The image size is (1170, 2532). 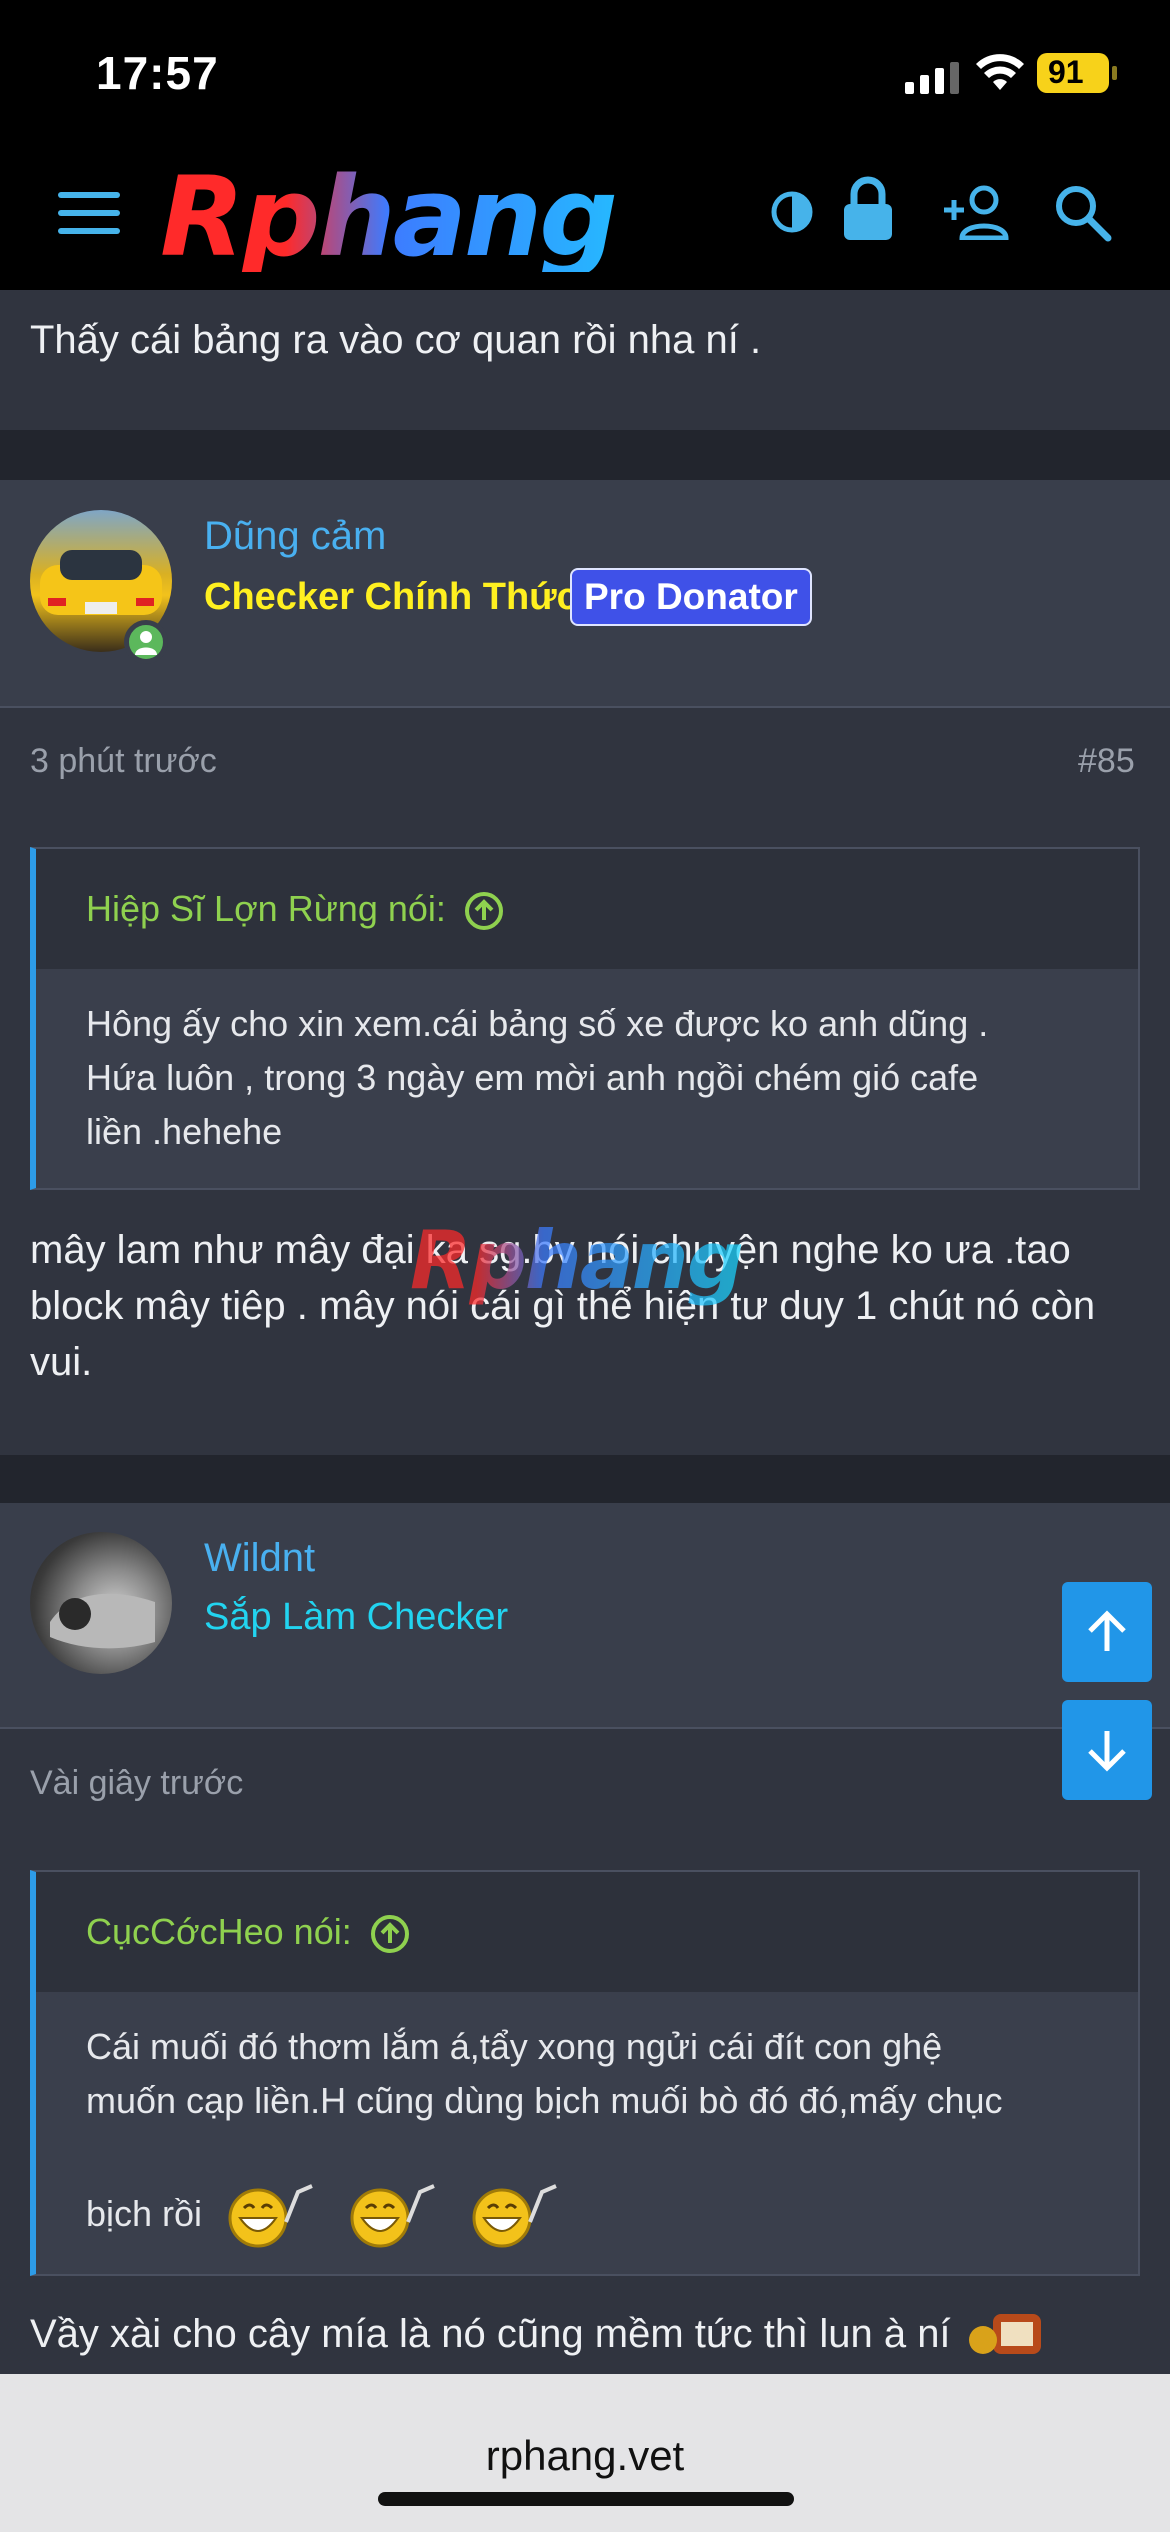 I want to click on username: Wildnt, so click(x=259, y=1558).